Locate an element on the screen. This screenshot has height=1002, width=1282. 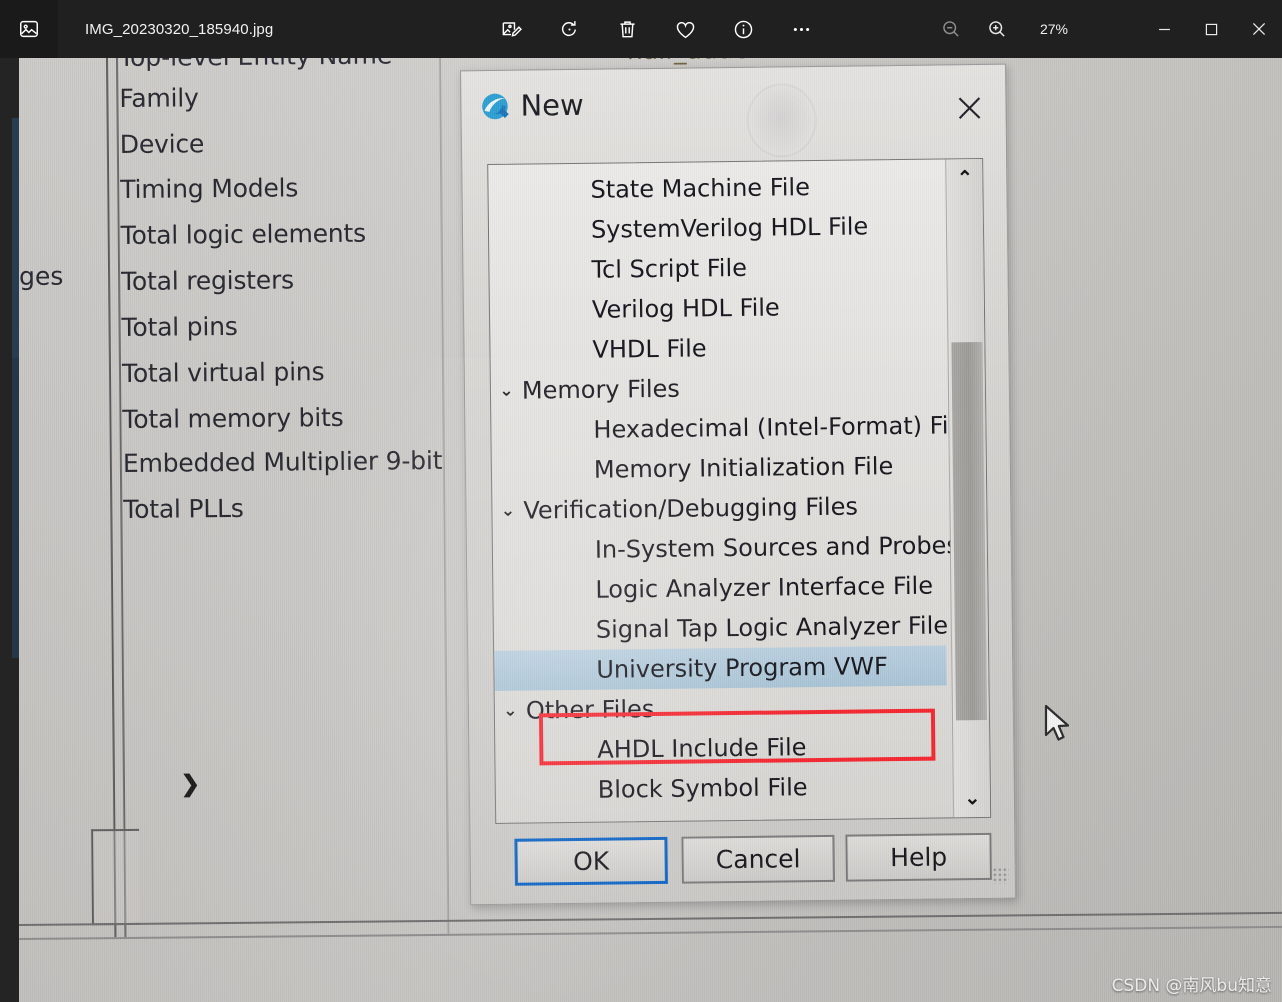
list-item-state-machine-file: State Machine File is located at coordinates (714, 188).